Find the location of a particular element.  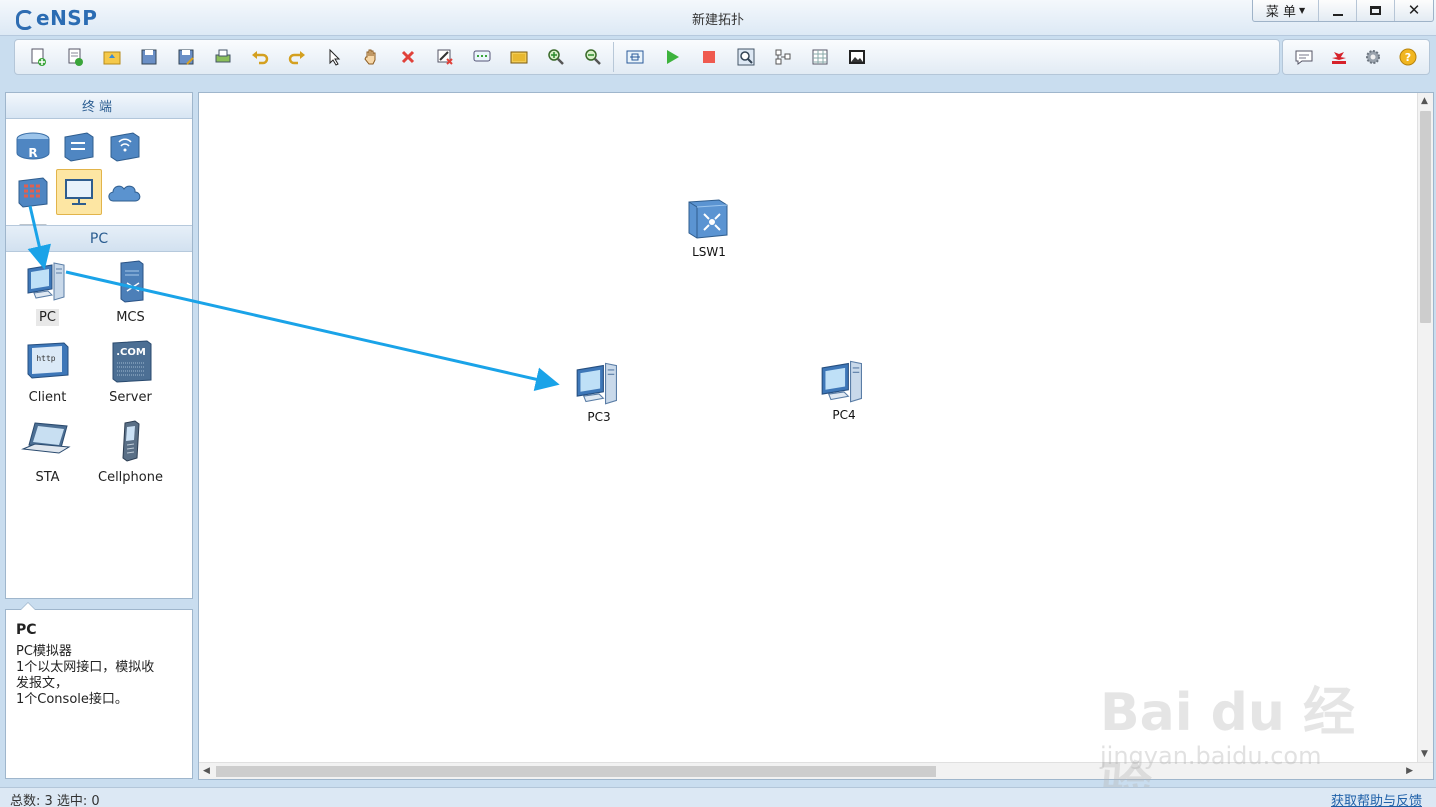

device-sta: STA is located at coordinates (47, 455).